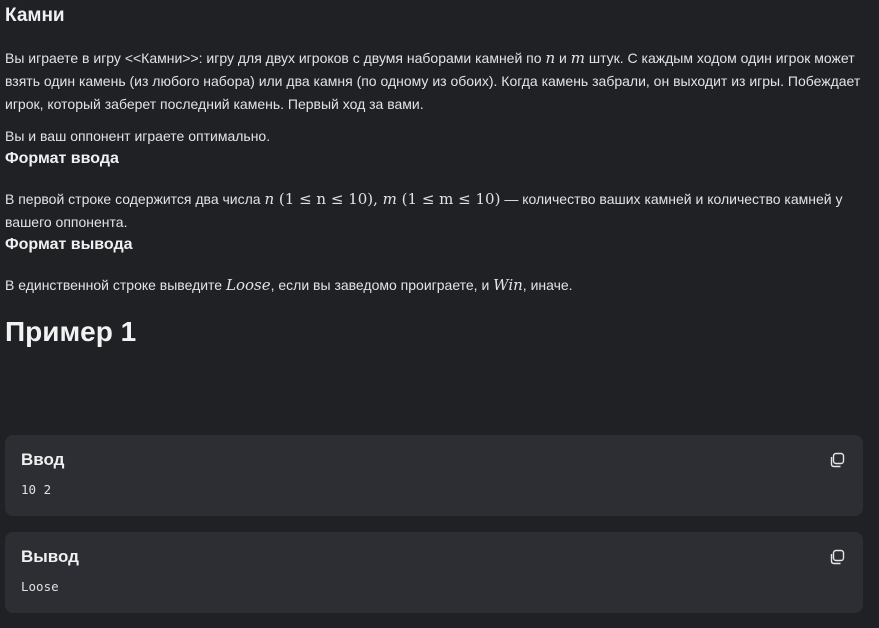 Image resolution: width=879 pixels, height=628 pixels. What do you see at coordinates (563, 58) in the screenshot?
I see `statement-and: и` at bounding box center [563, 58].